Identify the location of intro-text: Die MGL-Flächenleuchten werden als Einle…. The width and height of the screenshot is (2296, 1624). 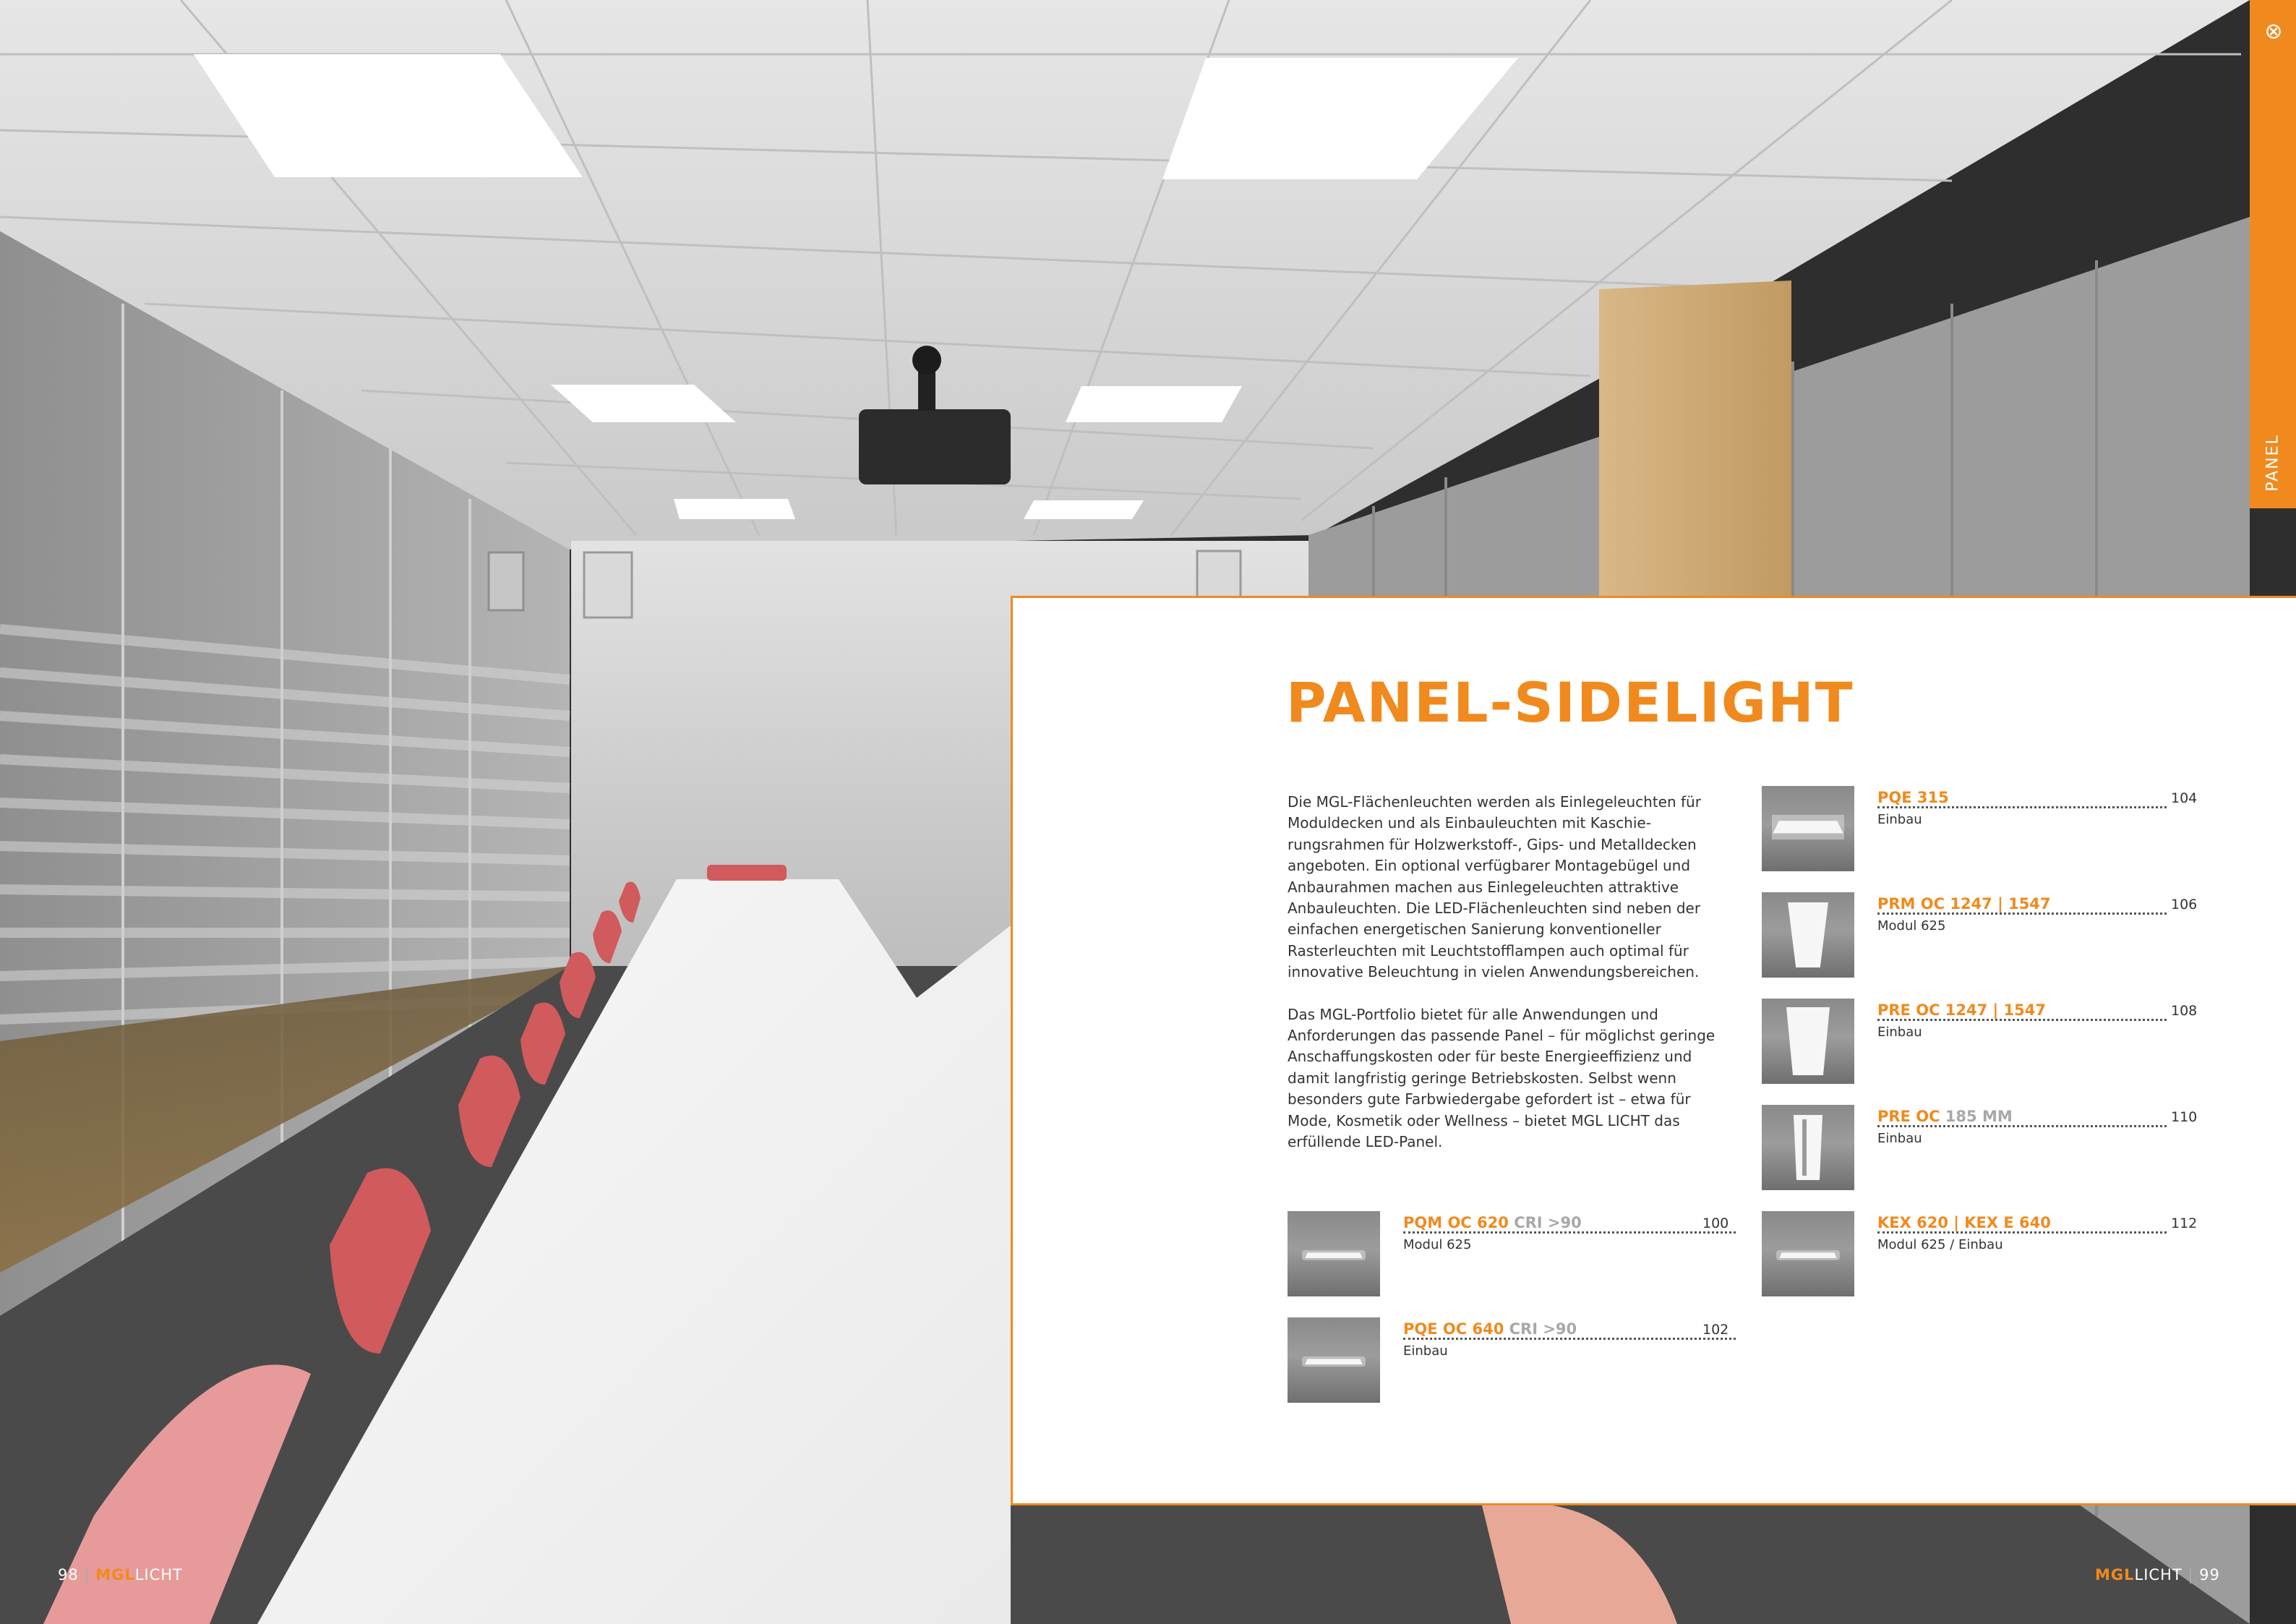
(1508, 983).